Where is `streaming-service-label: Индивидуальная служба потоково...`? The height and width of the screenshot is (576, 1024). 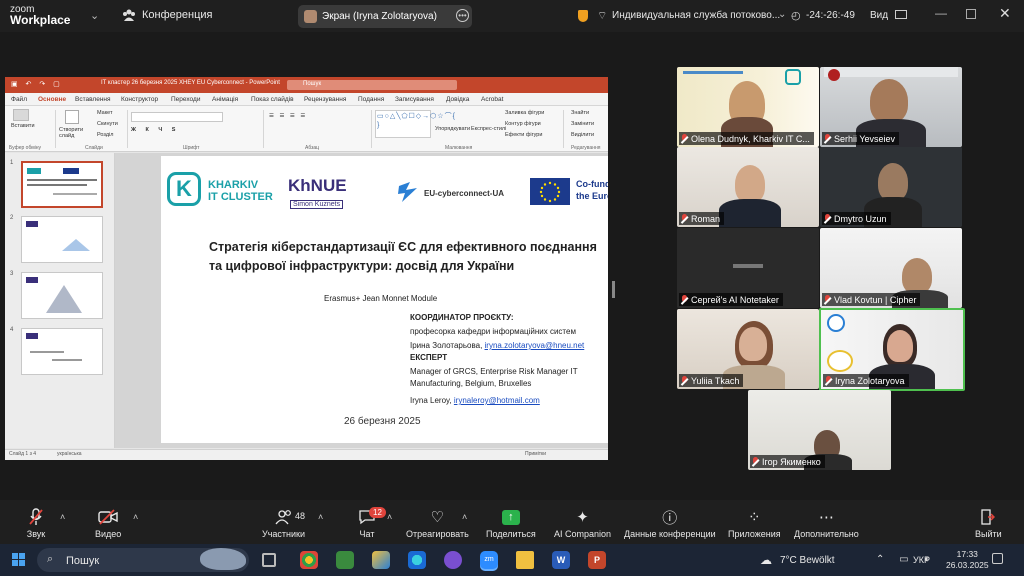 streaming-service-label: Индивидуальная служба потоково... is located at coordinates (696, 15).